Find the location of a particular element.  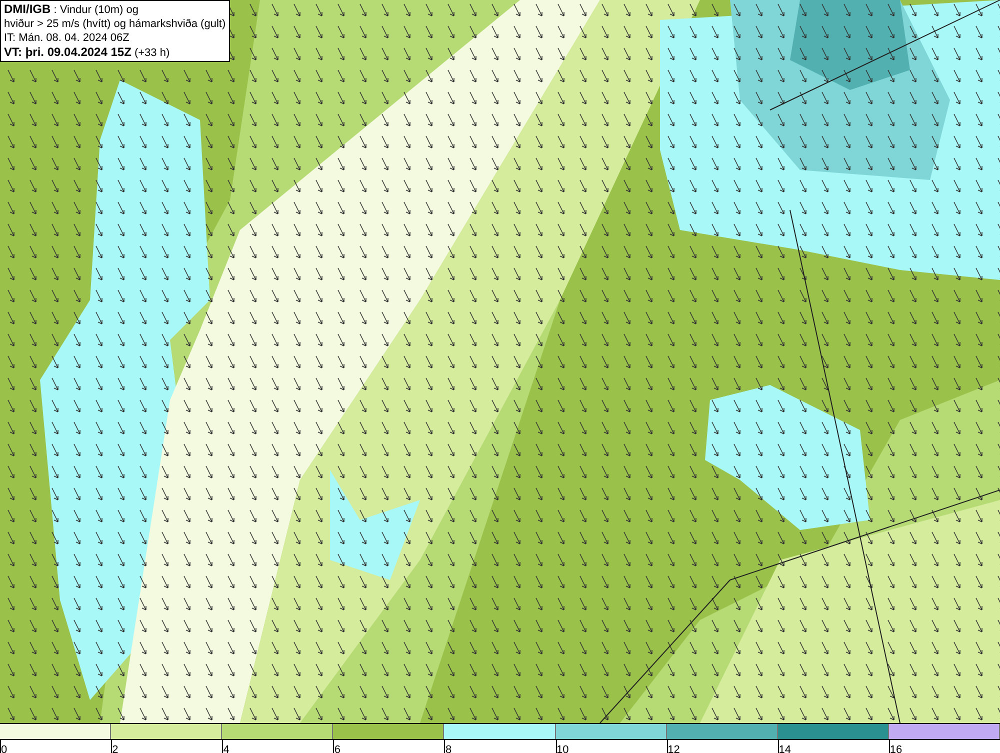

legend-tick-label: 2 is located at coordinates (115, 748).